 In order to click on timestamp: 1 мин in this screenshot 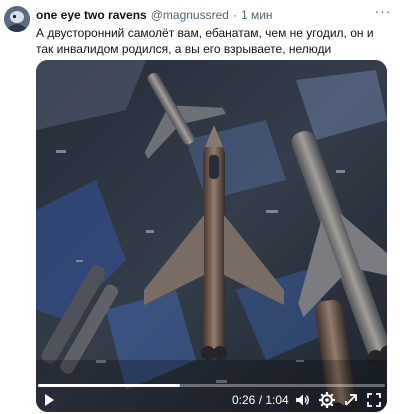, I will do `click(257, 15)`.